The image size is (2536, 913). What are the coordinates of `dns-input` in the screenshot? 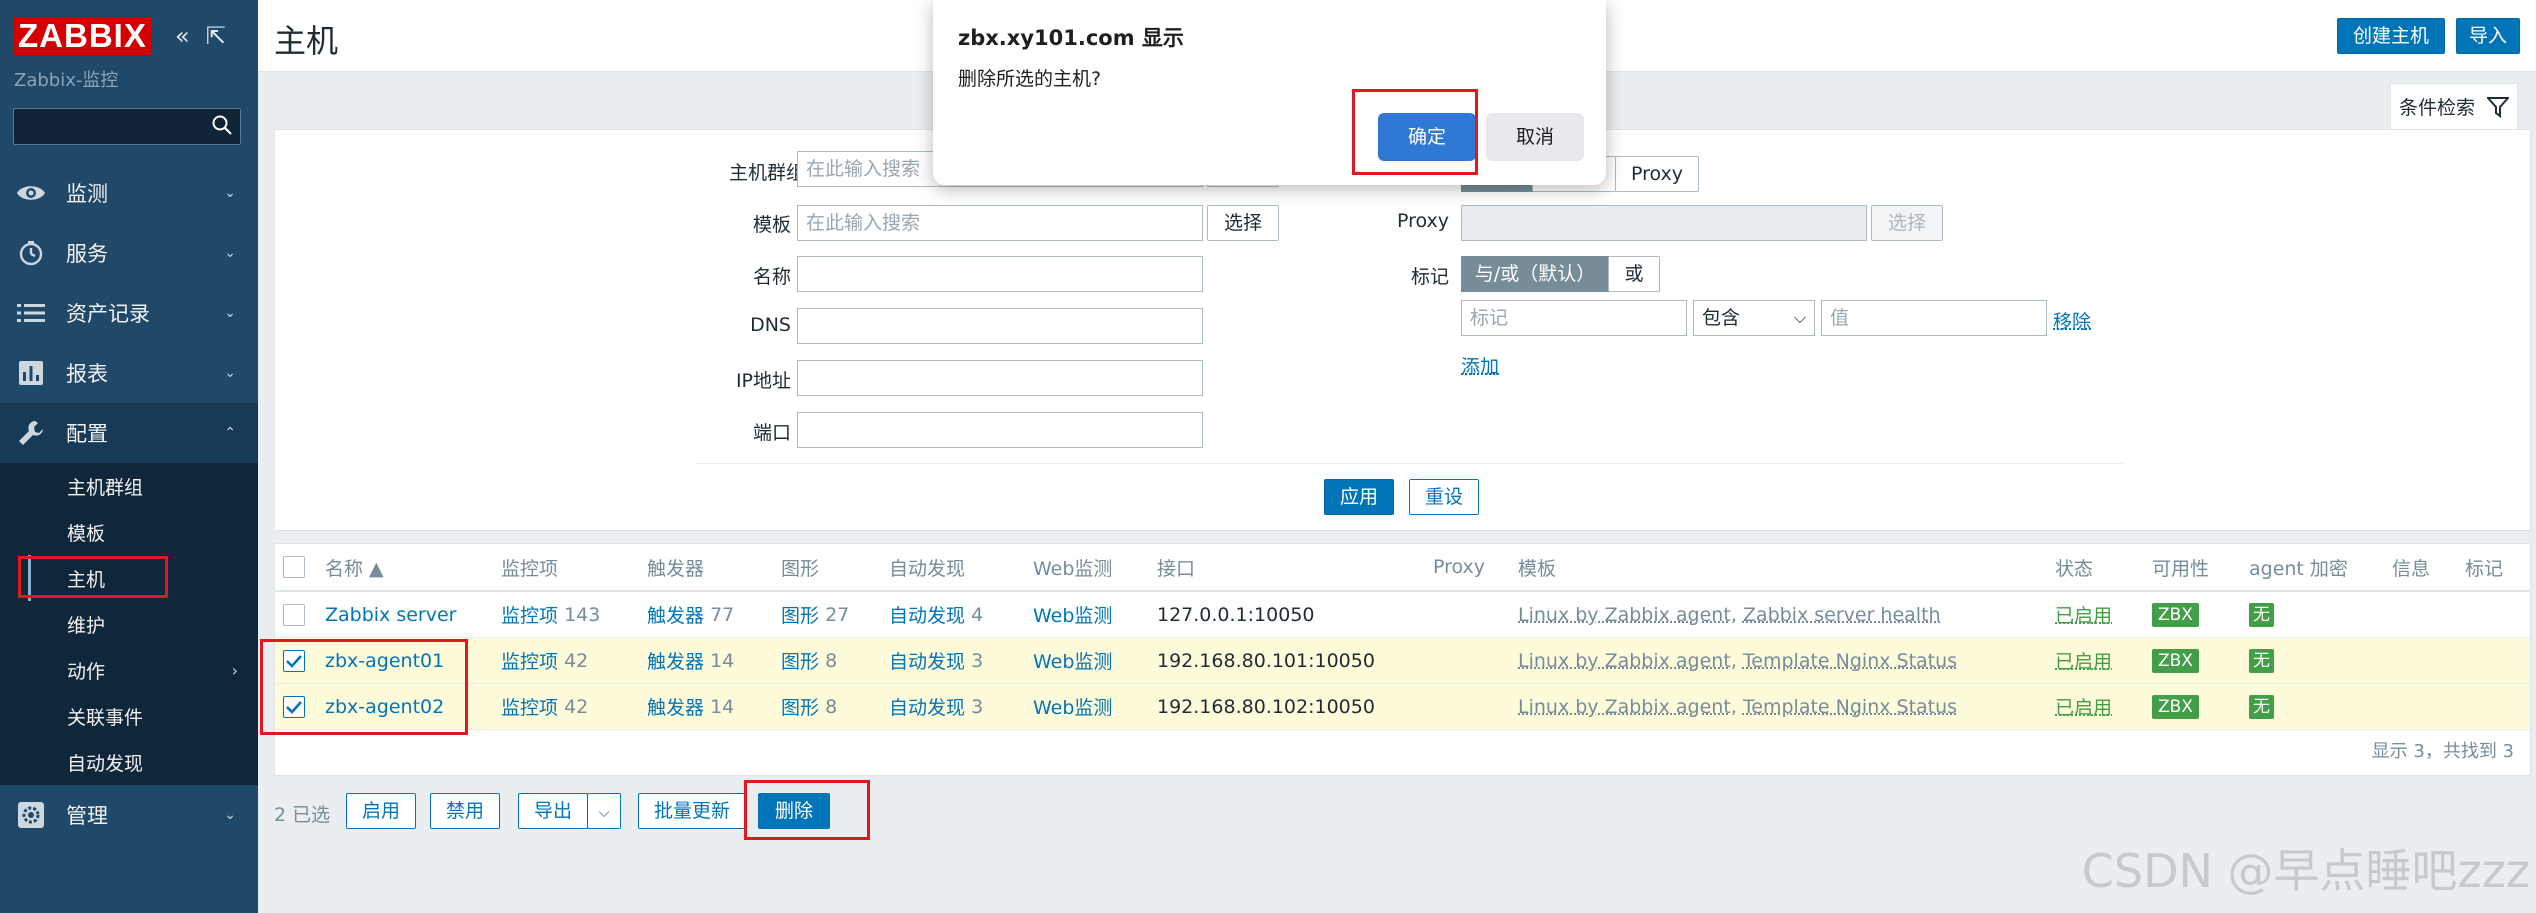 It's located at (1000, 326).